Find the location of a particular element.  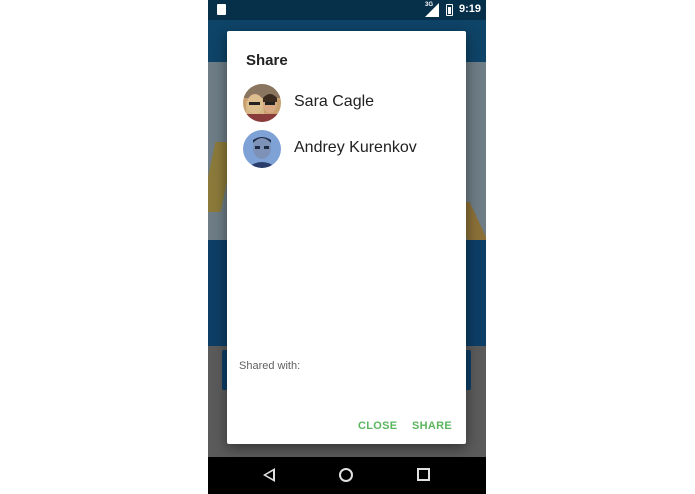

contact-item-andrey-kurenkov: Andrey Kurenkov is located at coordinates (348, 150).